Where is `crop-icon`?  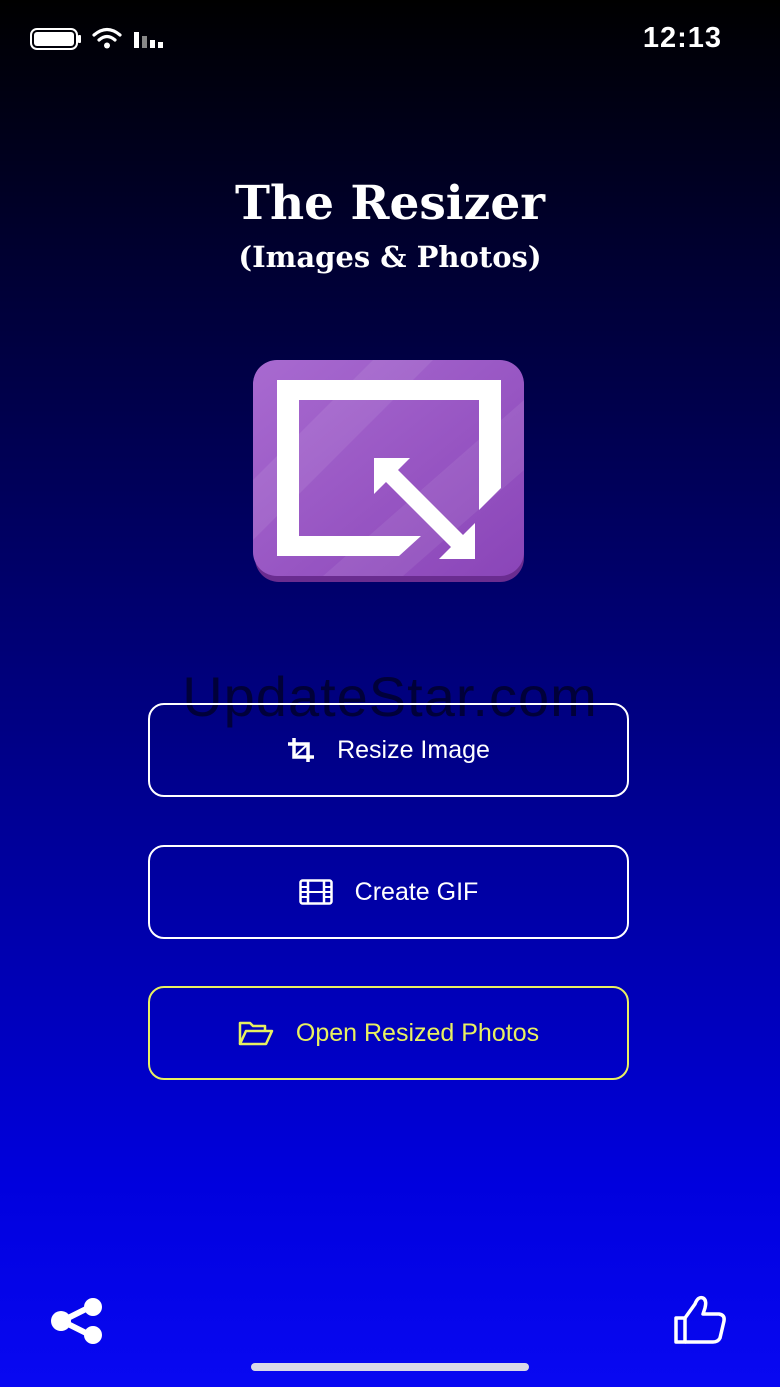
crop-icon is located at coordinates (301, 750).